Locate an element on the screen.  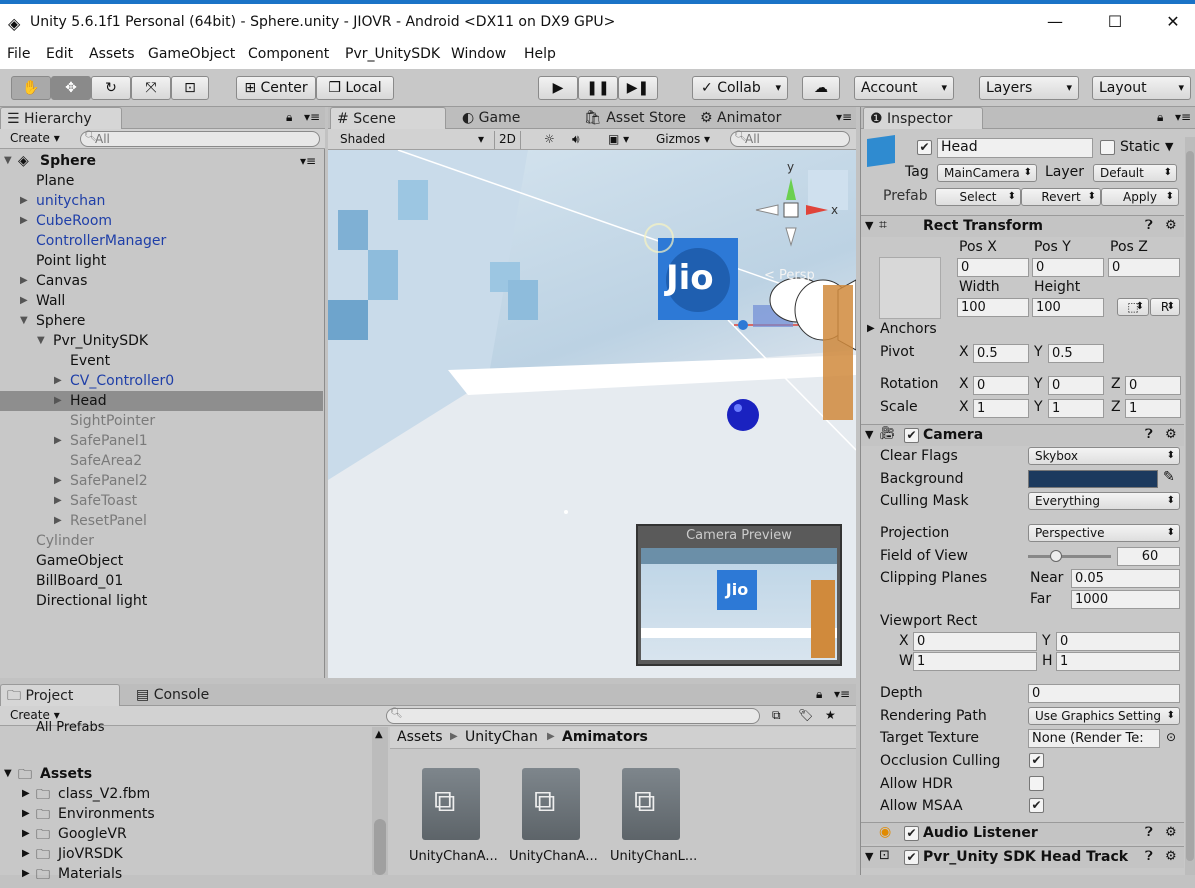
close-button: ✕ is located at coordinates (1173, 21).